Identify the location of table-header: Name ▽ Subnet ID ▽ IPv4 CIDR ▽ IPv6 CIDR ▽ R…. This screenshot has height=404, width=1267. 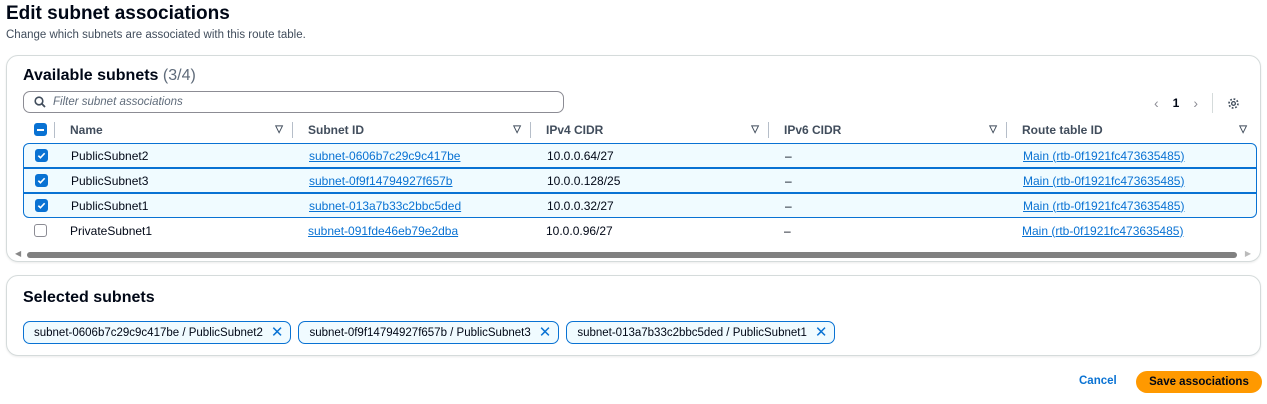
(640, 129).